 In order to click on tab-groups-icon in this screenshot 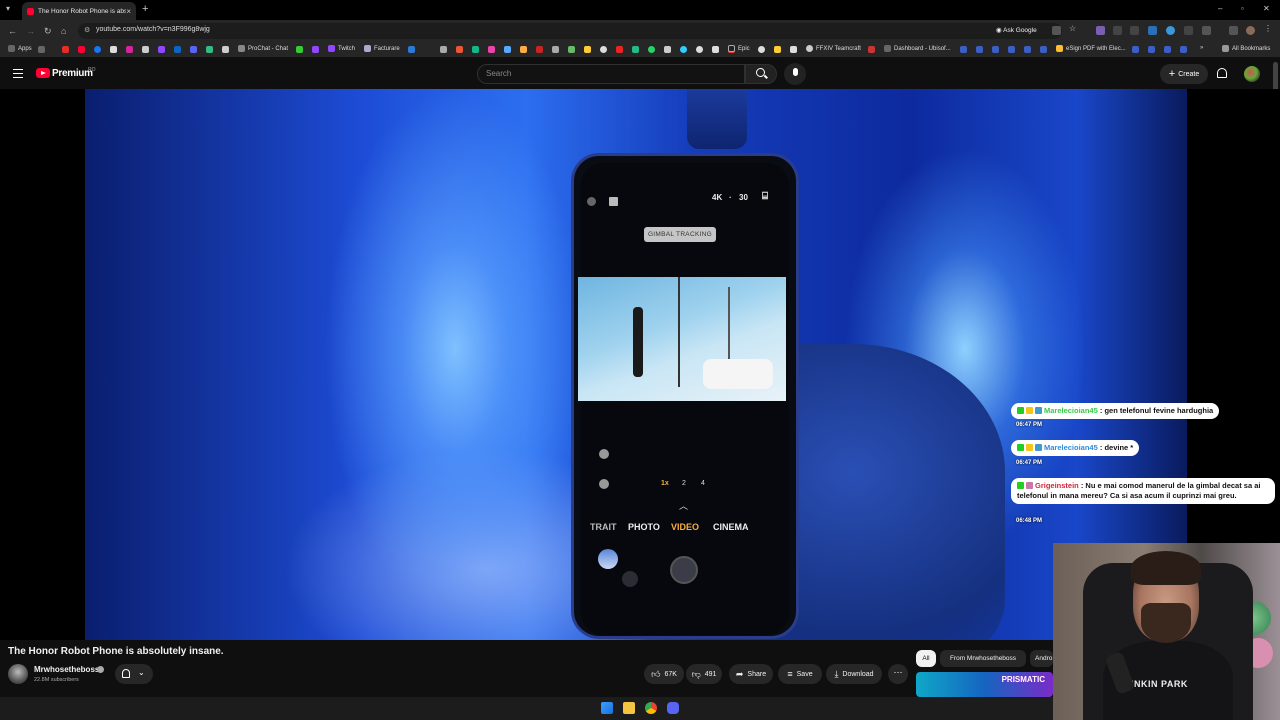, I will do `click(41, 49)`.